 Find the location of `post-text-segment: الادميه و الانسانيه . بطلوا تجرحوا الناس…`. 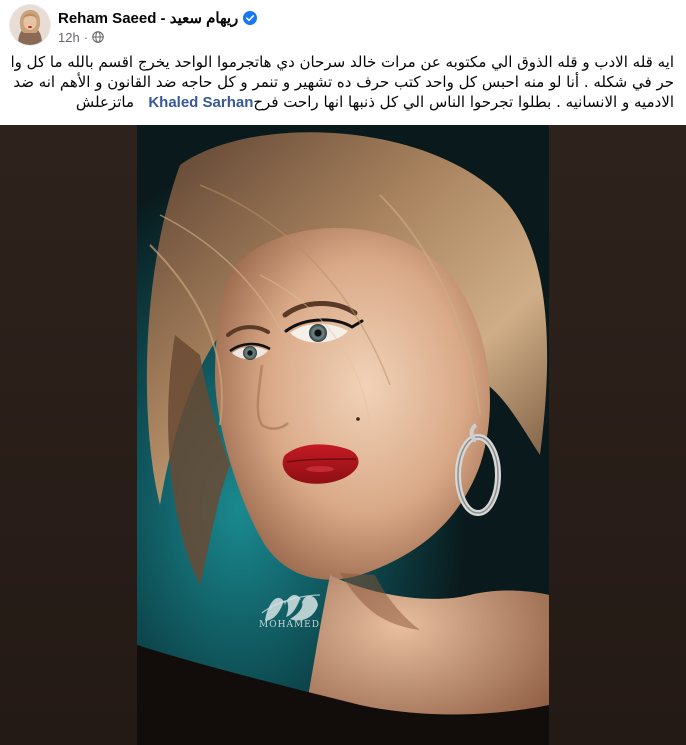

post-text-segment: الادميه و الانسانيه . بطلوا تجرحوا الناس… is located at coordinates (463, 102).